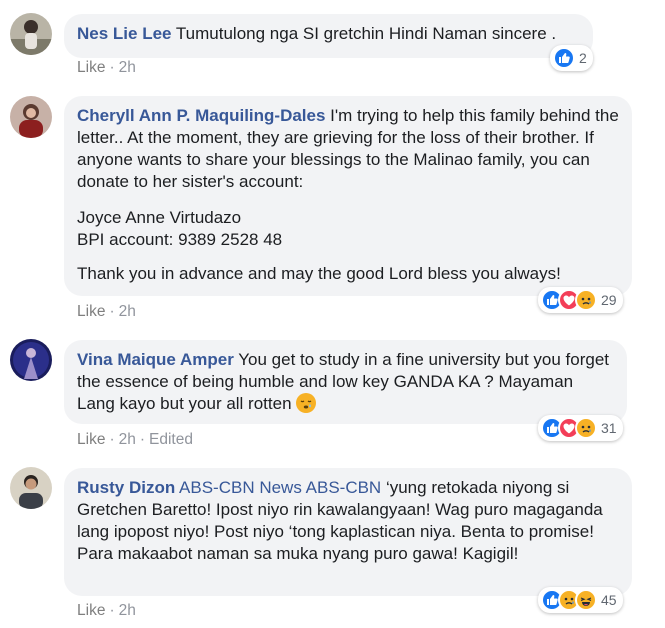 This screenshot has height=628, width=665. I want to click on tagged-page-link: ABS-CBN News, so click(240, 487).